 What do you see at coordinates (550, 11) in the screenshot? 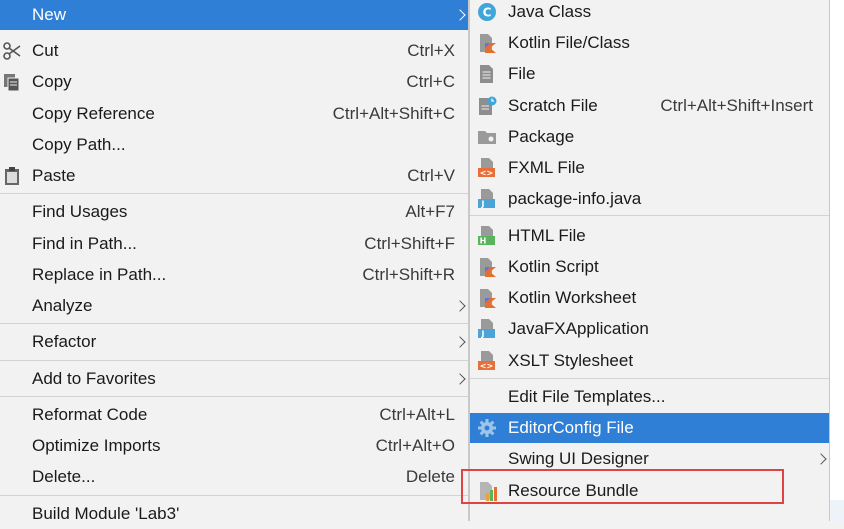
I see `submenu-item-label: Java Class` at bounding box center [550, 11].